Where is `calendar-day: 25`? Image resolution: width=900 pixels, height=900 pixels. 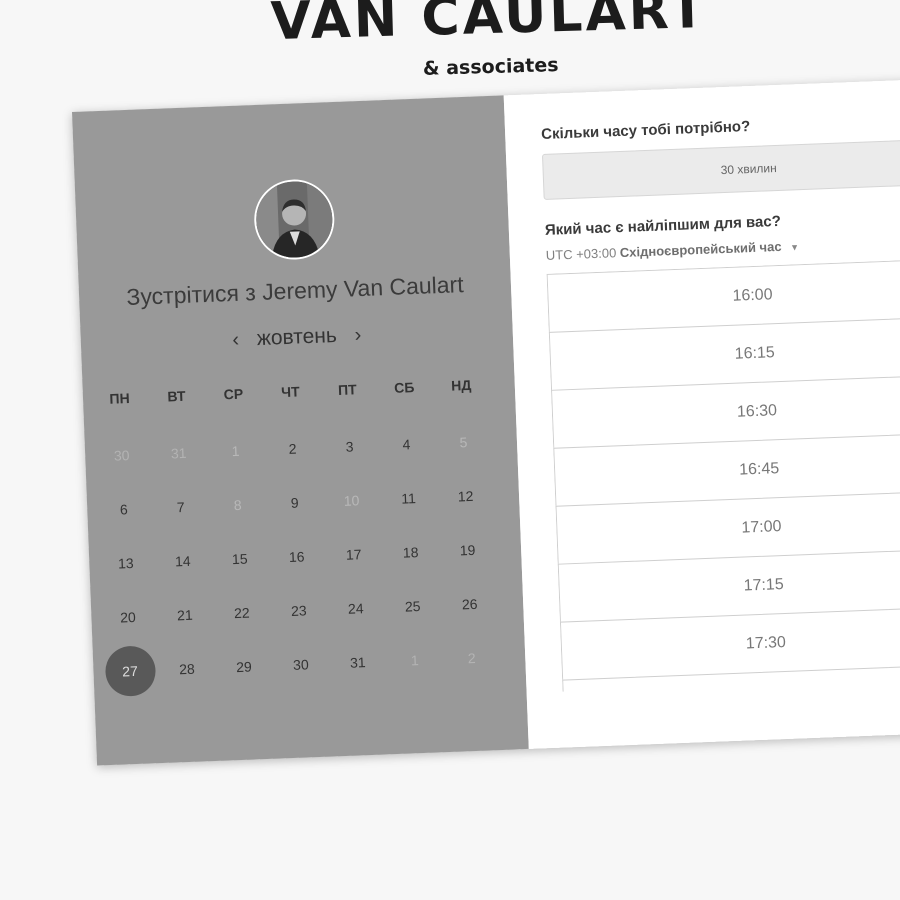
calendar-day: 25 is located at coordinates (412, 606).